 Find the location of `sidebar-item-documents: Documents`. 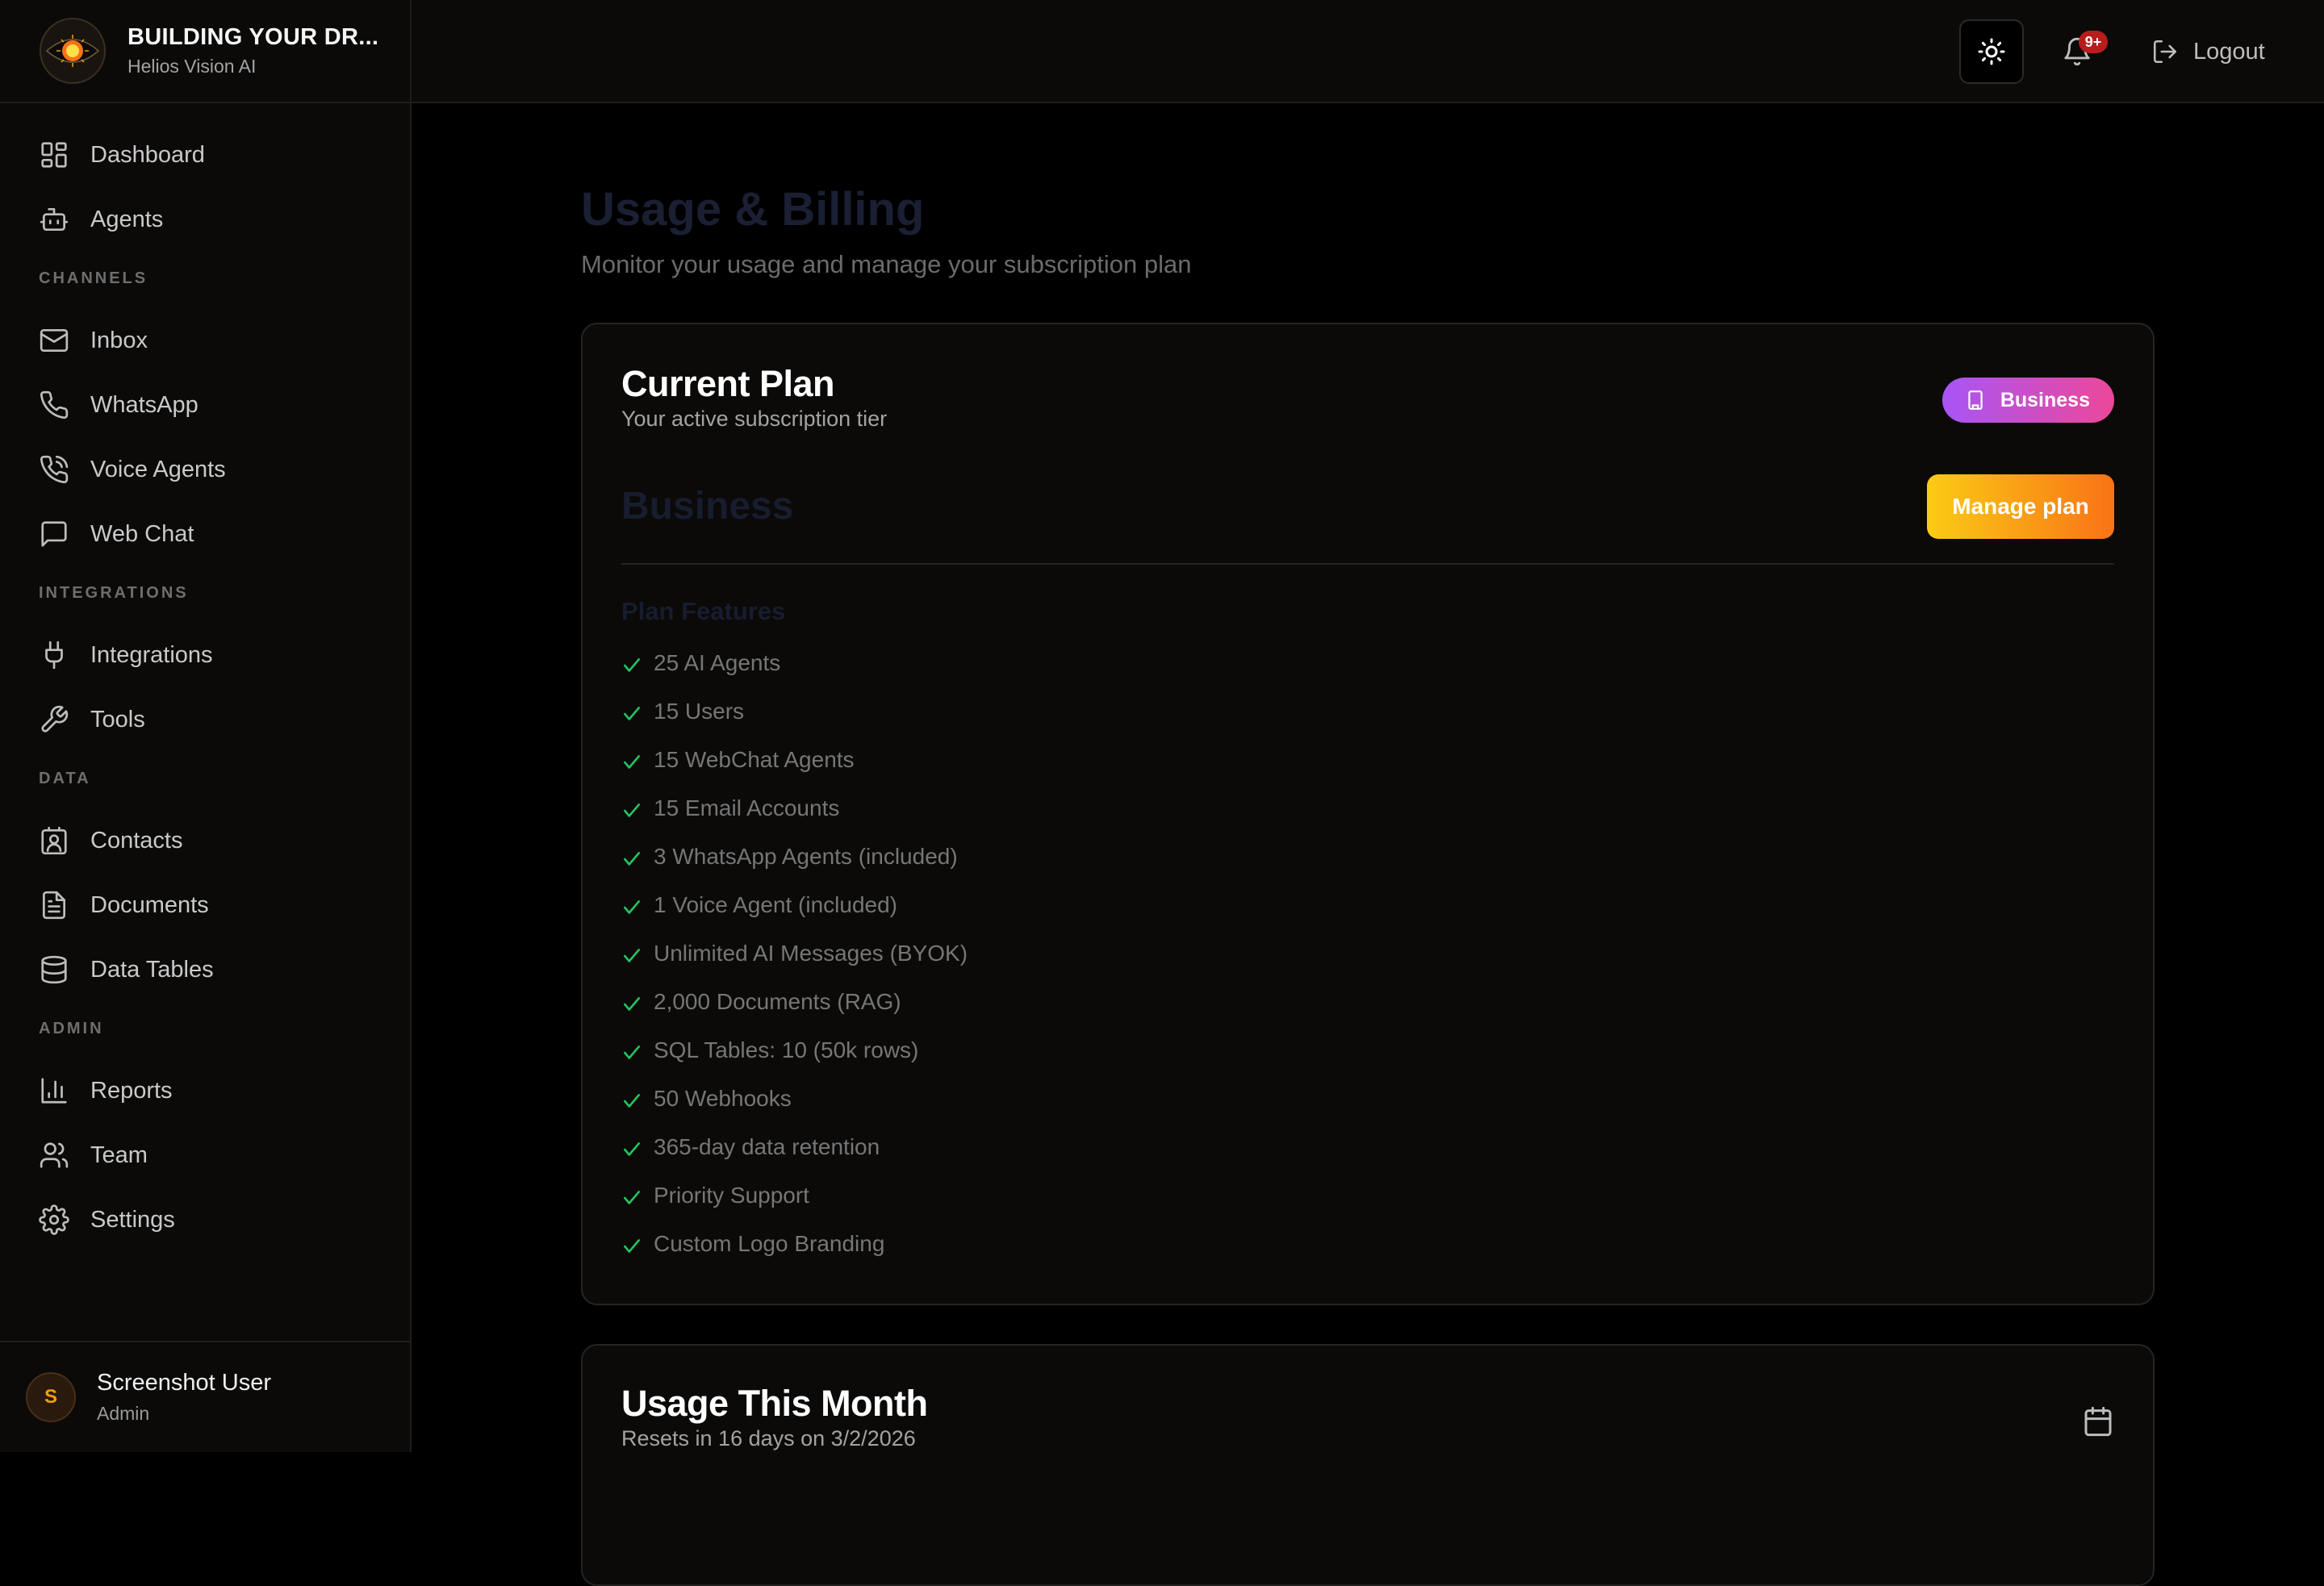

sidebar-item-documents: Documents is located at coordinates (205, 905).